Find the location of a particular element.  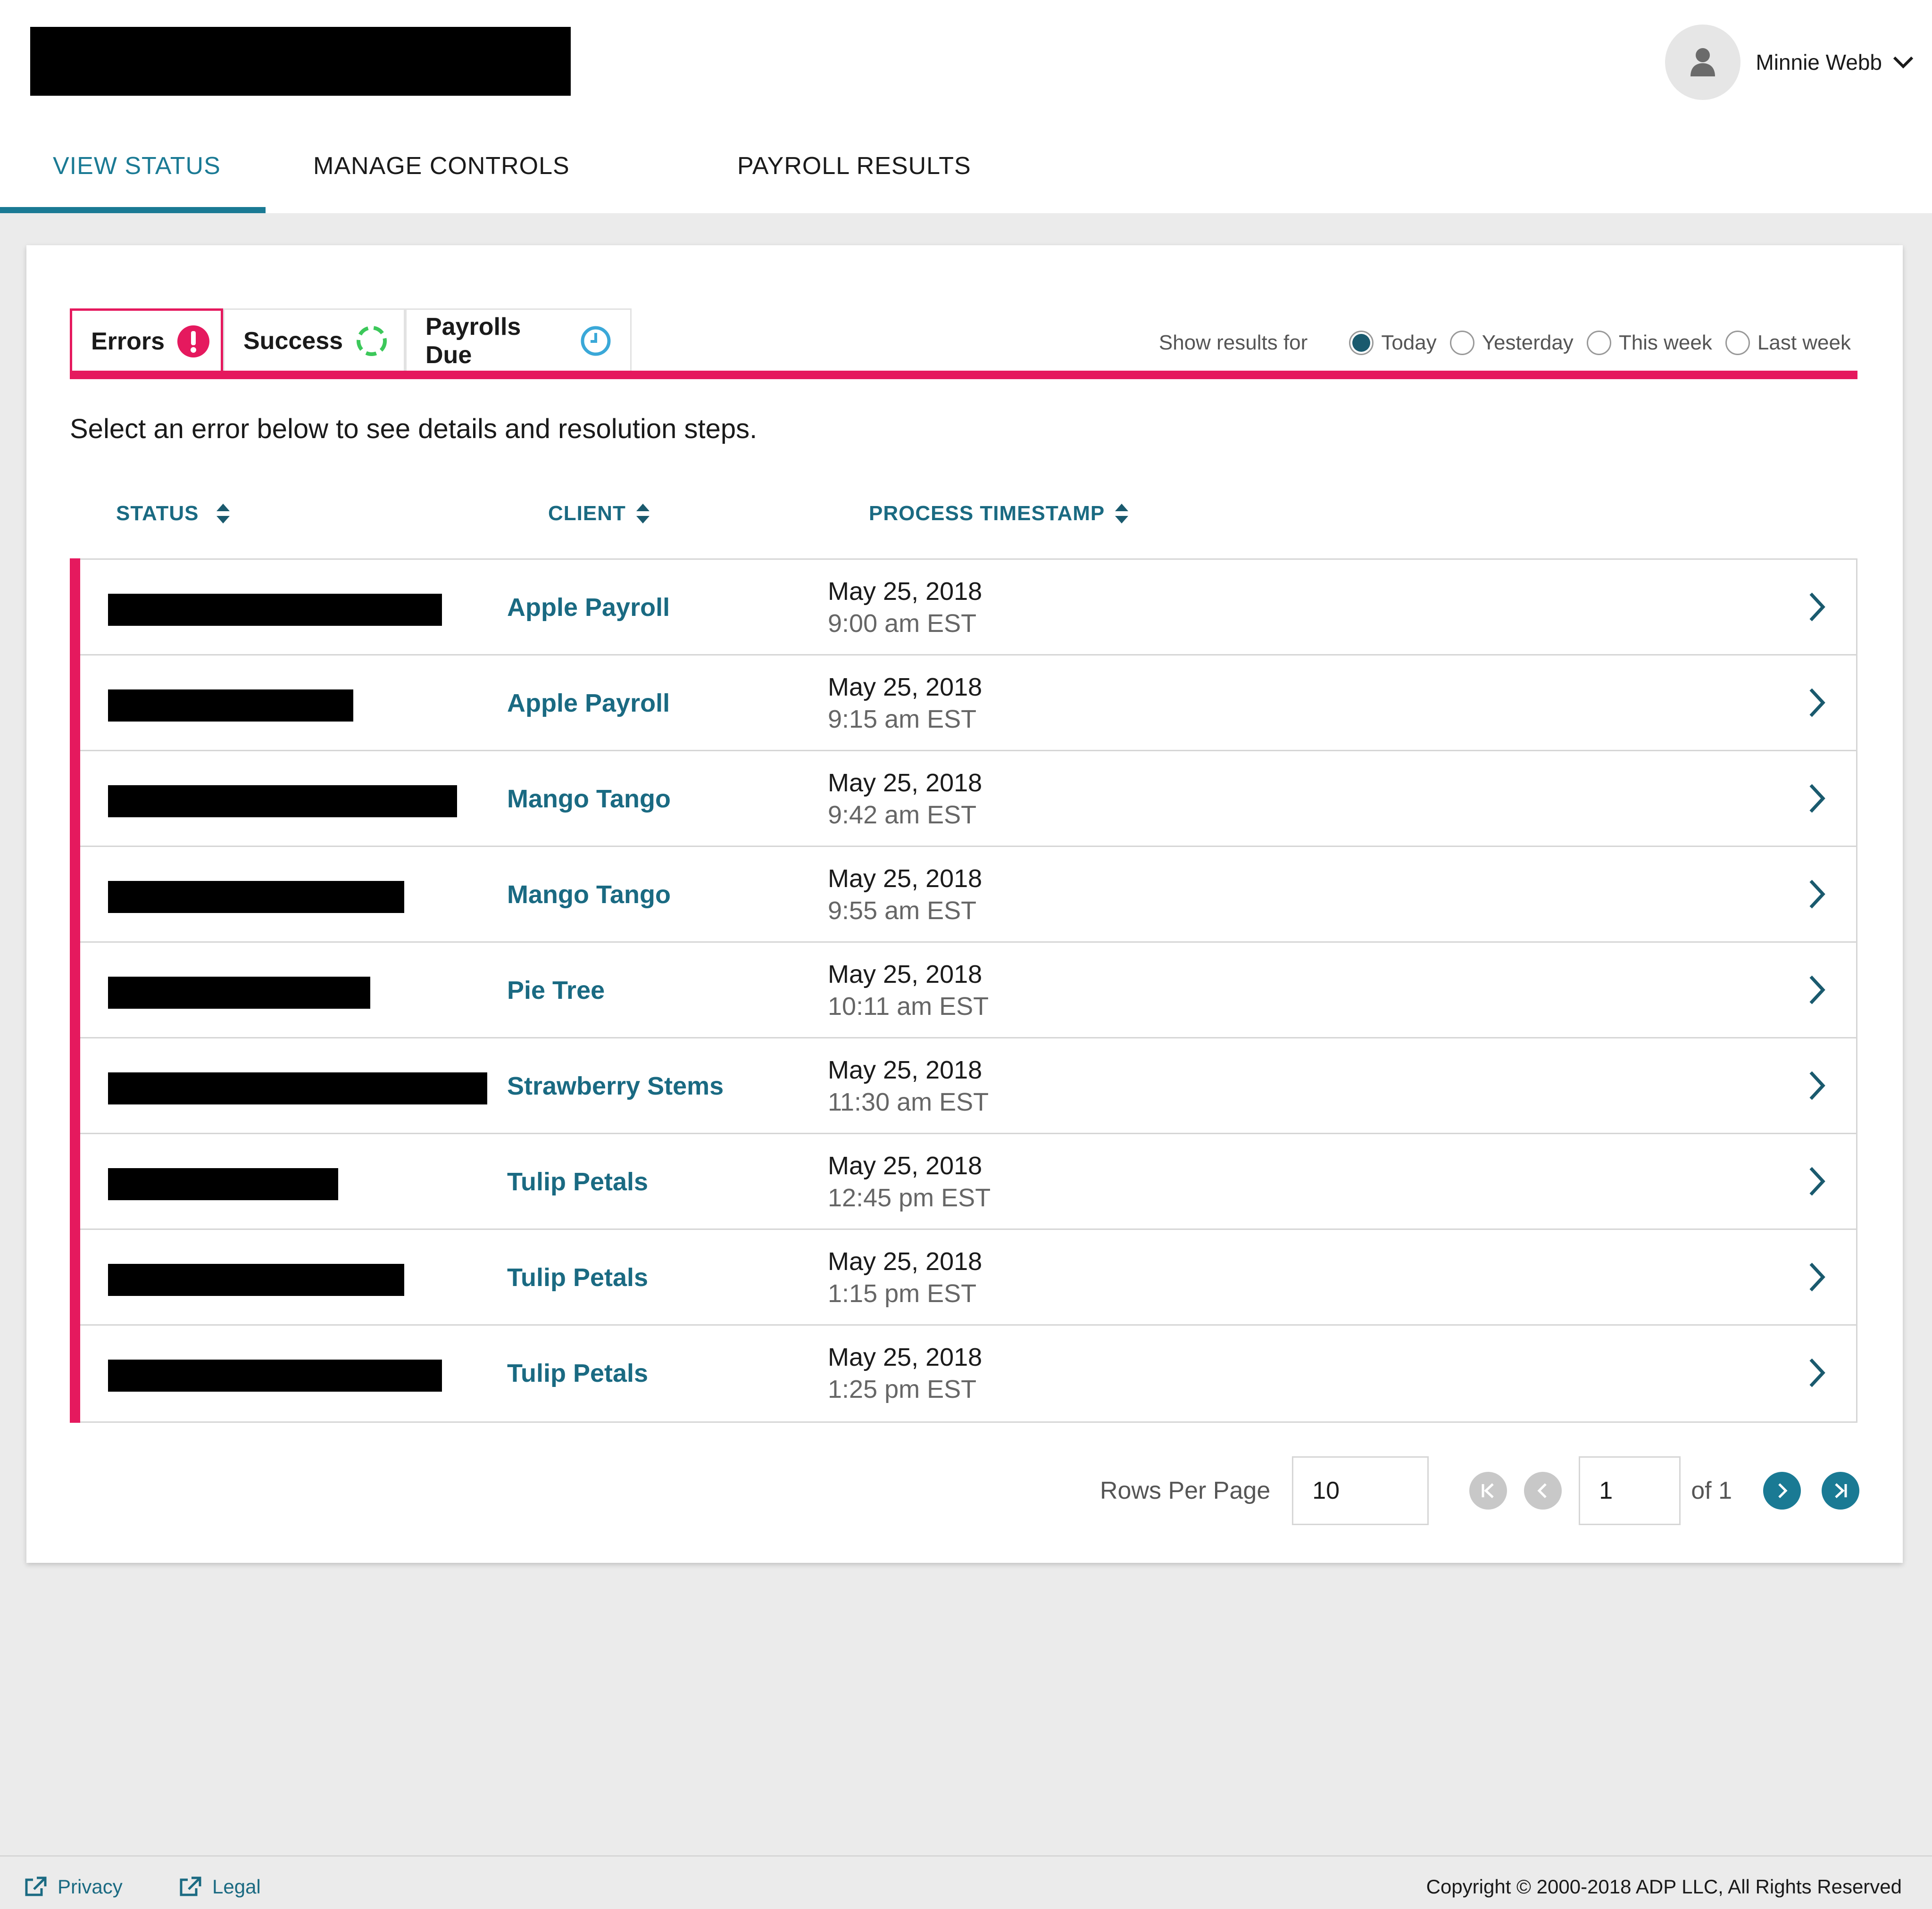

privacy-link-label: Privacy is located at coordinates (90, 1887).